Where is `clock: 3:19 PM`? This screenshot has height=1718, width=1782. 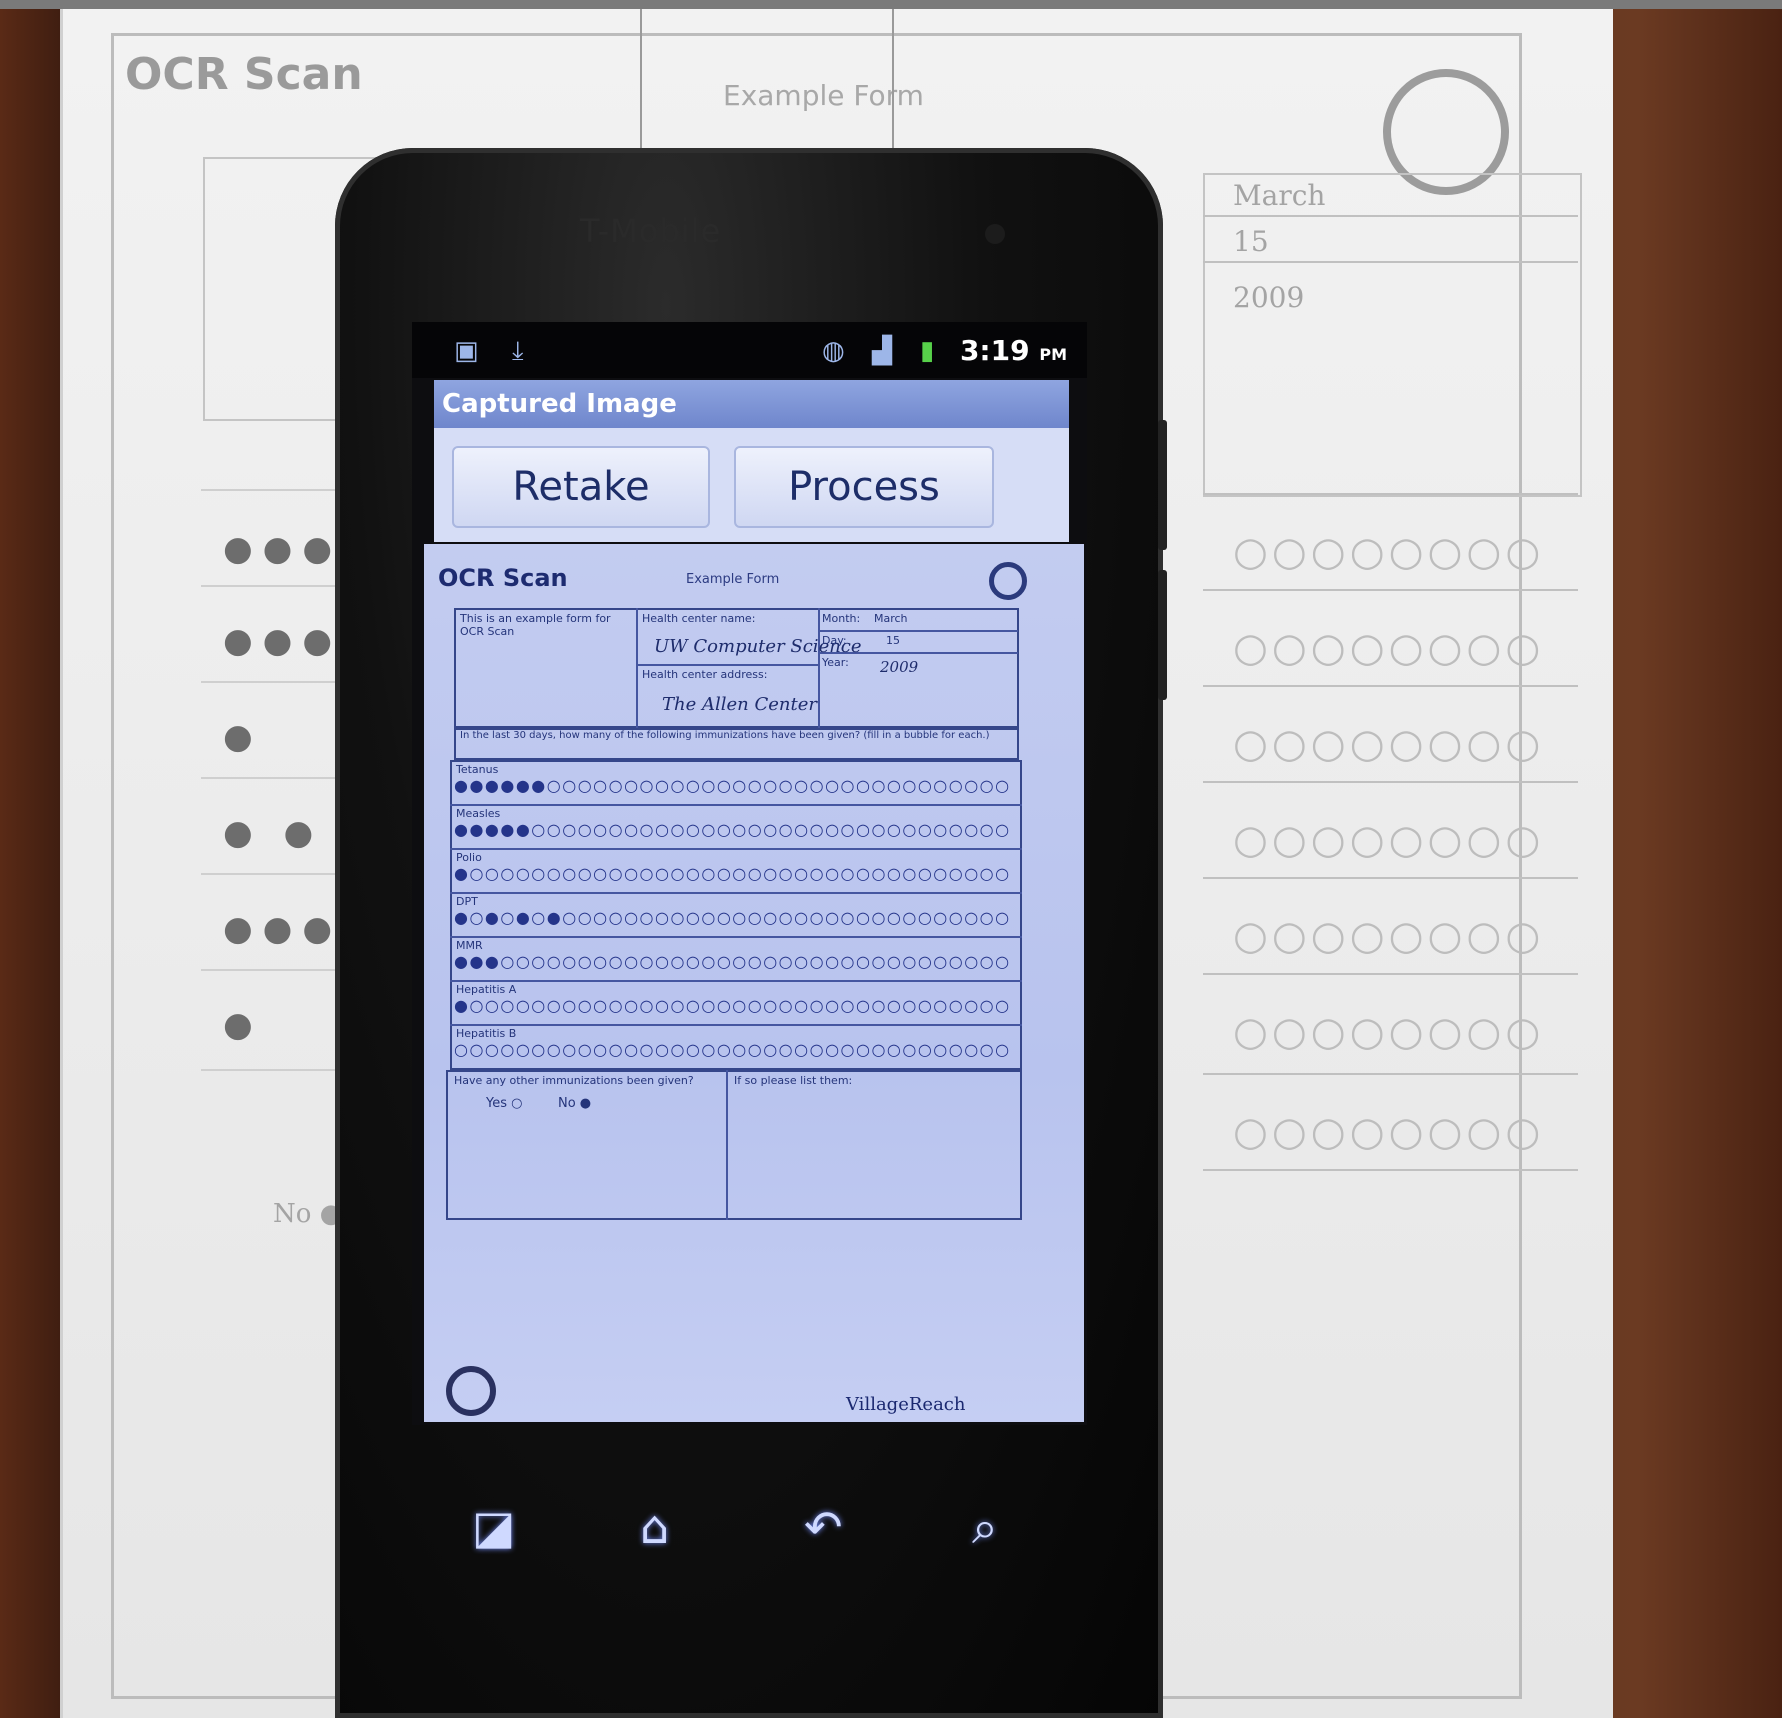
clock: 3:19 PM is located at coordinates (1013, 350).